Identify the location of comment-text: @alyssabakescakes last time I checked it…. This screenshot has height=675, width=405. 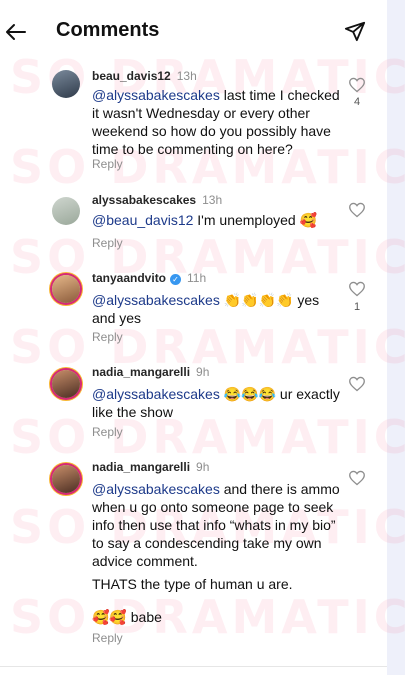
(217, 122).